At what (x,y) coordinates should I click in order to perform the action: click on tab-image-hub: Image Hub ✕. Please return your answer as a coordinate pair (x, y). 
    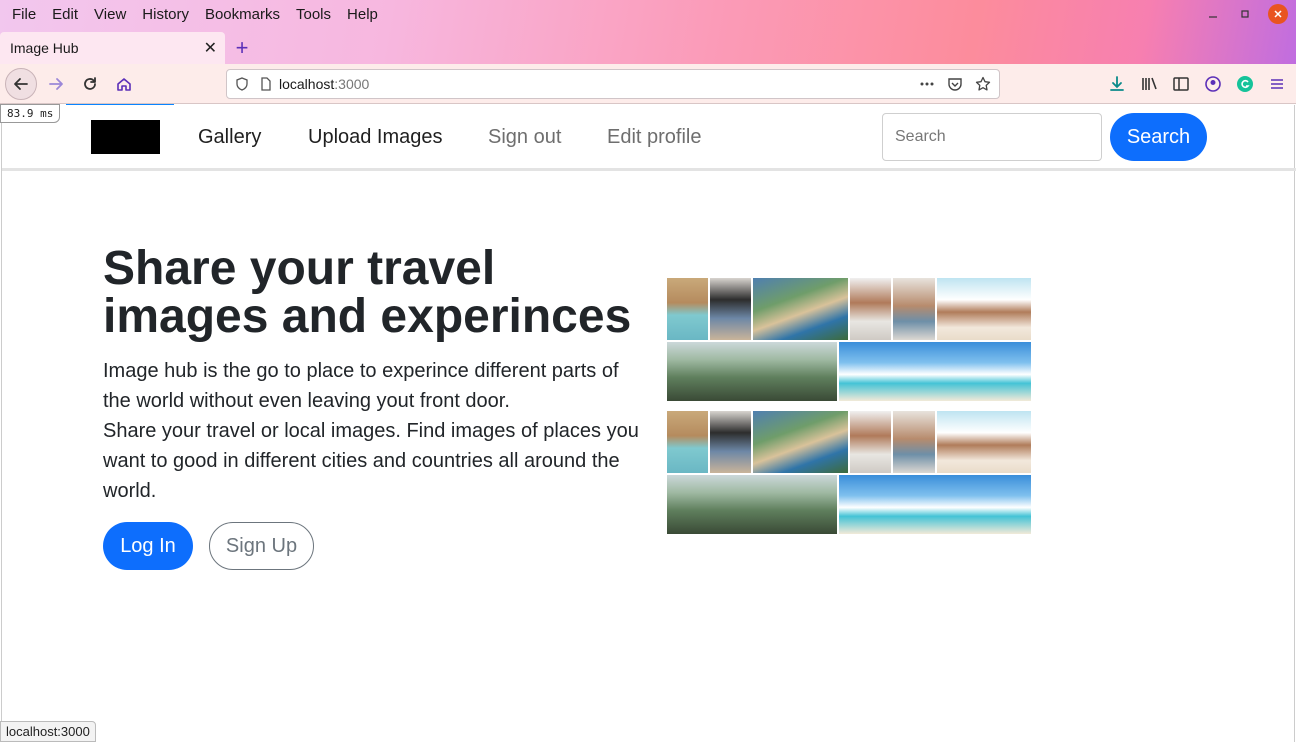
    Looking at the image, I should click on (112, 48).